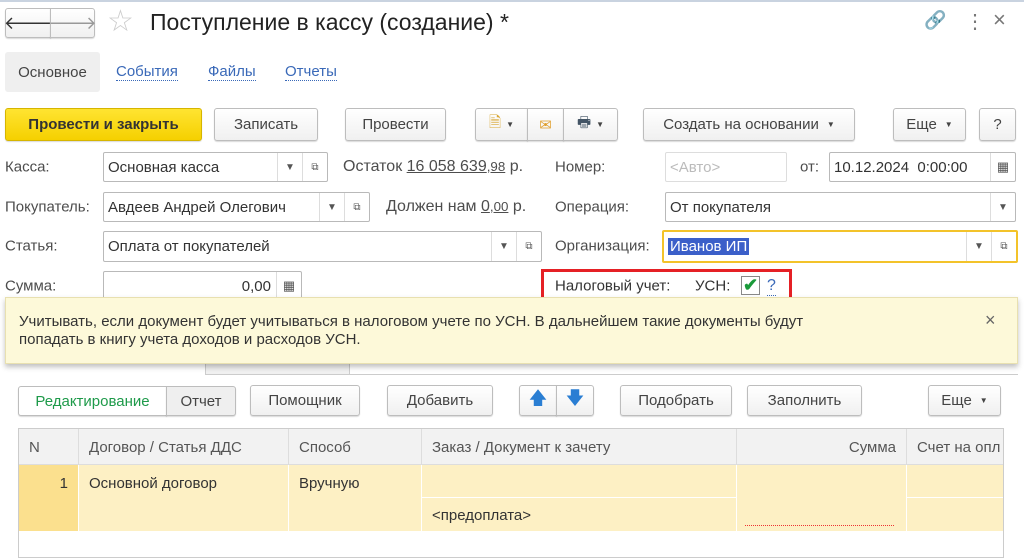 Image resolution: width=1024 pixels, height=558 pixels. Describe the element at coordinates (720, 207) in the screenshot. I see `operation-value: От покупателя` at that location.